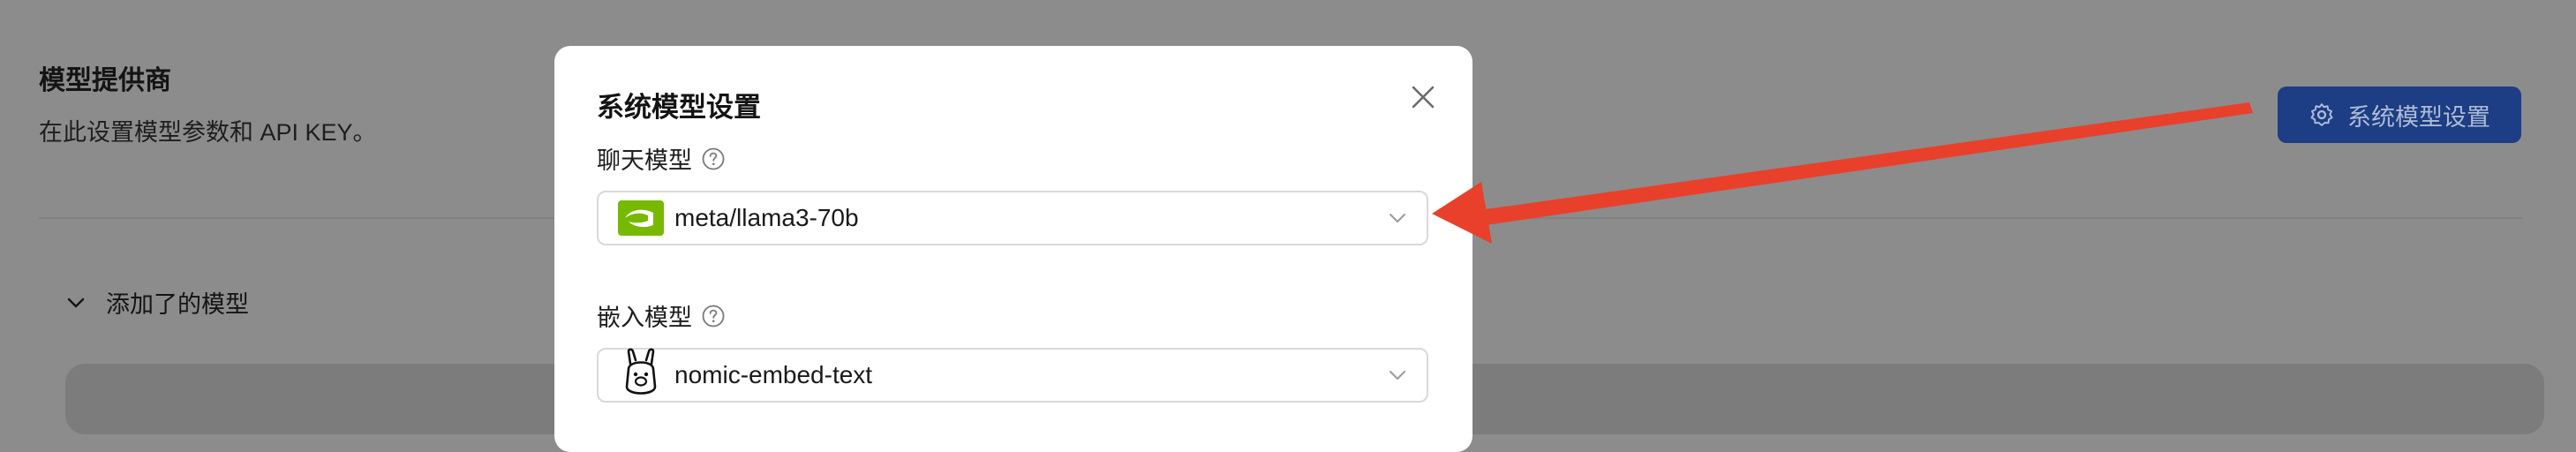  I want to click on nvidia-logo-icon, so click(641, 218).